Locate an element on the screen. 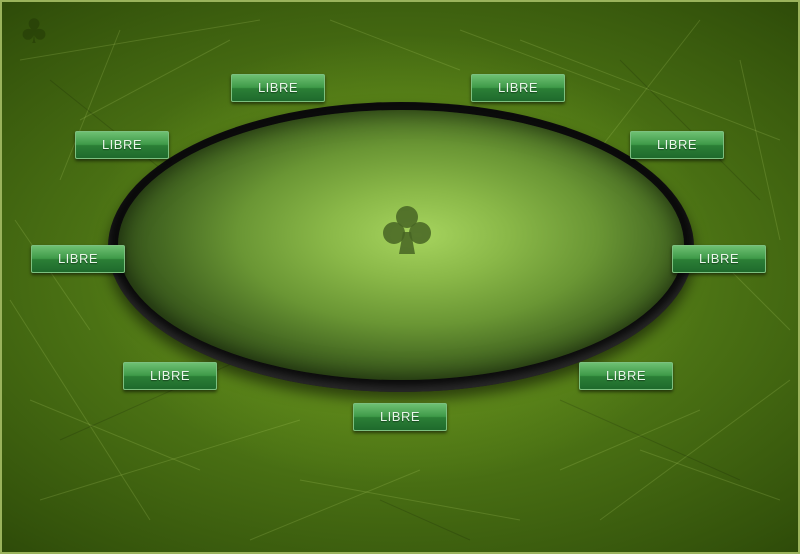 Image resolution: width=800 pixels, height=554 pixels. seat-3-button: LIBRE is located at coordinates (122, 145).